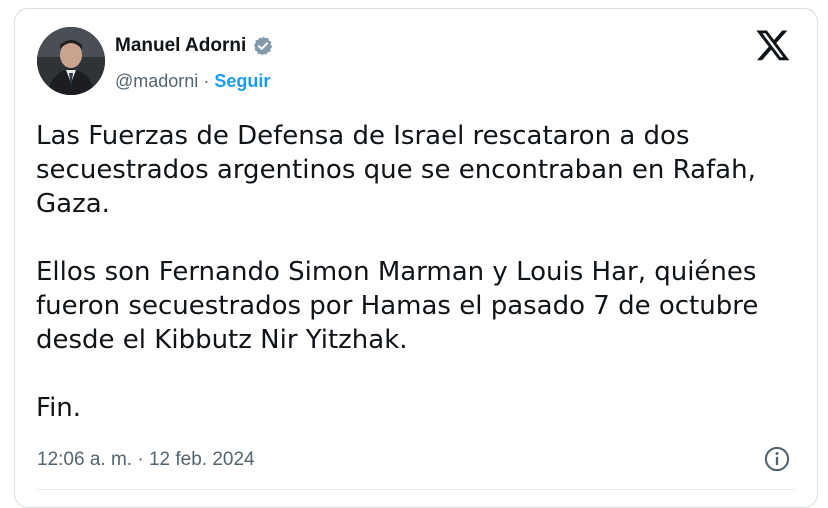 The image size is (828, 508). What do you see at coordinates (156, 81) in the screenshot?
I see `author-handle: @madorni` at bounding box center [156, 81].